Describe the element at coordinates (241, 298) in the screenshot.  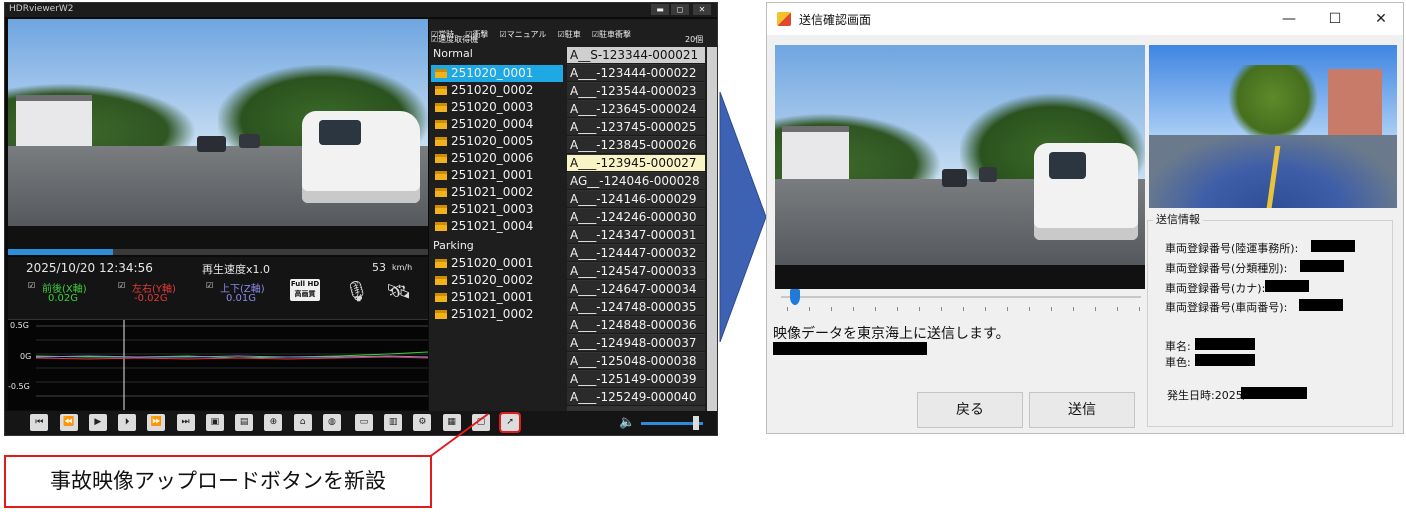
I see `z-axis-value: 0.01G` at that location.